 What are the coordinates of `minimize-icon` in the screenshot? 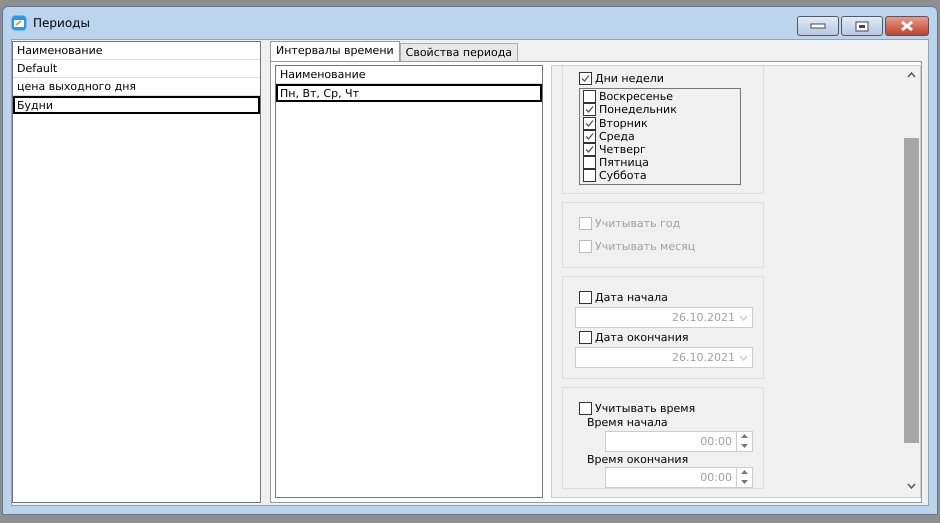 It's located at (818, 26).